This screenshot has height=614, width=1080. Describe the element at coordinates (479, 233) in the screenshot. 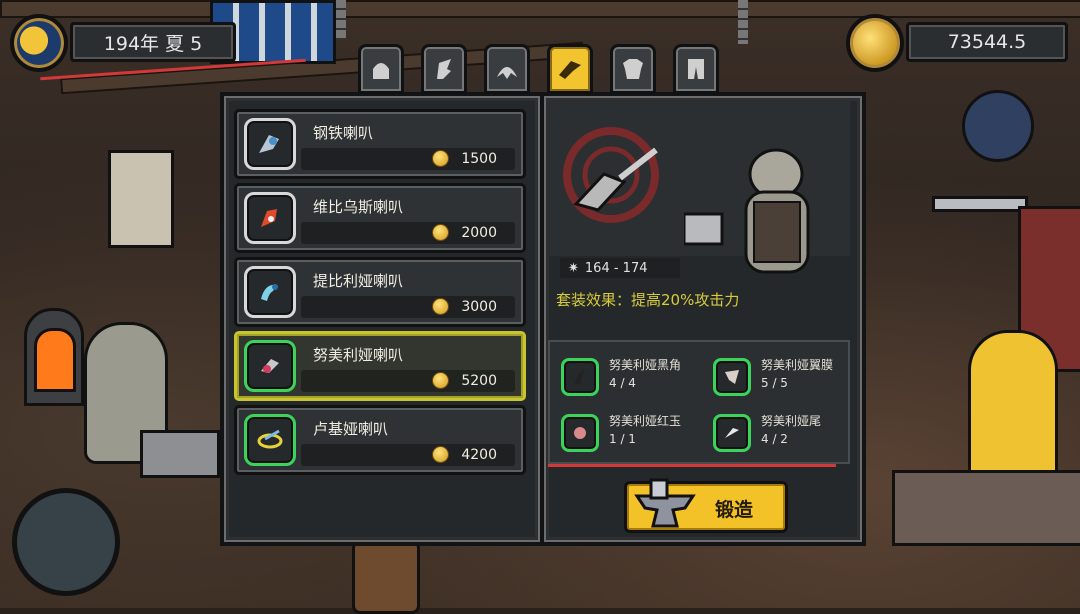

I see `item-price: 2000` at that location.